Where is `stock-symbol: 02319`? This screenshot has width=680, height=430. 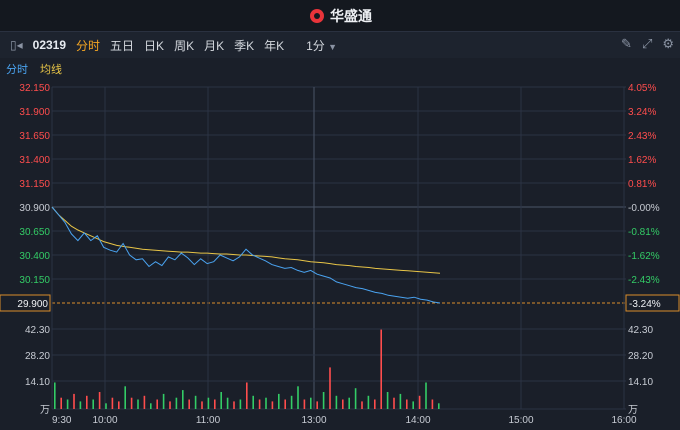
stock-symbol: 02319 is located at coordinates (49, 45).